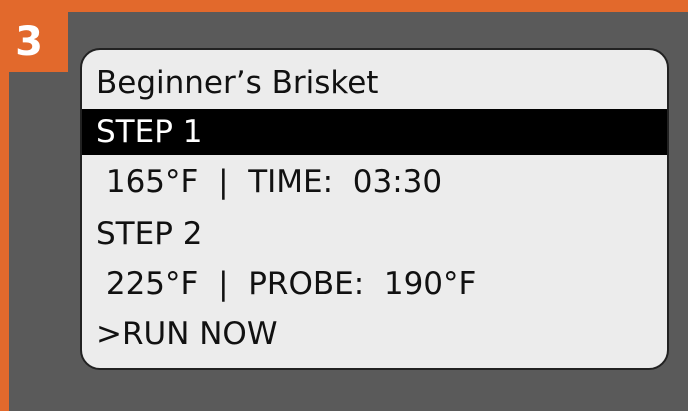  What do you see at coordinates (374, 284) in the screenshot?
I see `step-2-detail: 225°F | PROBE: 190°F` at bounding box center [374, 284].